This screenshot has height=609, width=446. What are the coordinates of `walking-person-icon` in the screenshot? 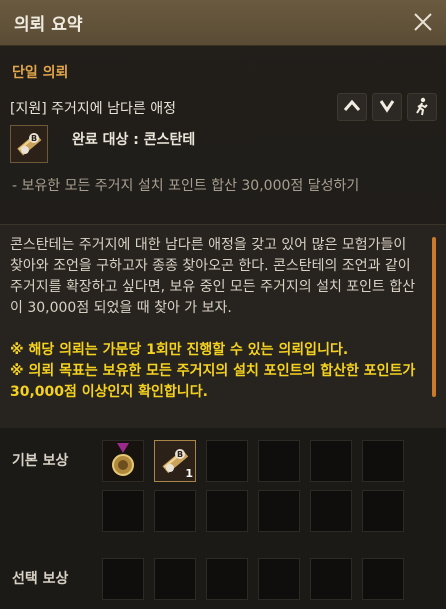 It's located at (422, 106).